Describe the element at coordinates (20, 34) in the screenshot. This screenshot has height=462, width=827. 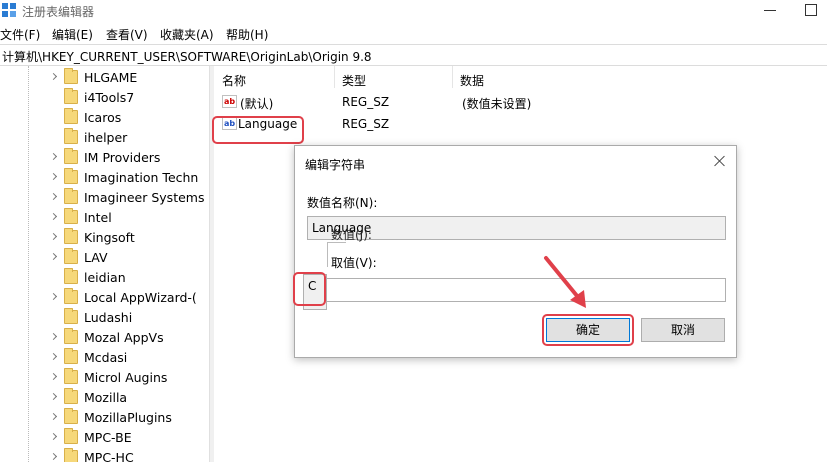
I see `menu-file: 文件(F)` at that location.